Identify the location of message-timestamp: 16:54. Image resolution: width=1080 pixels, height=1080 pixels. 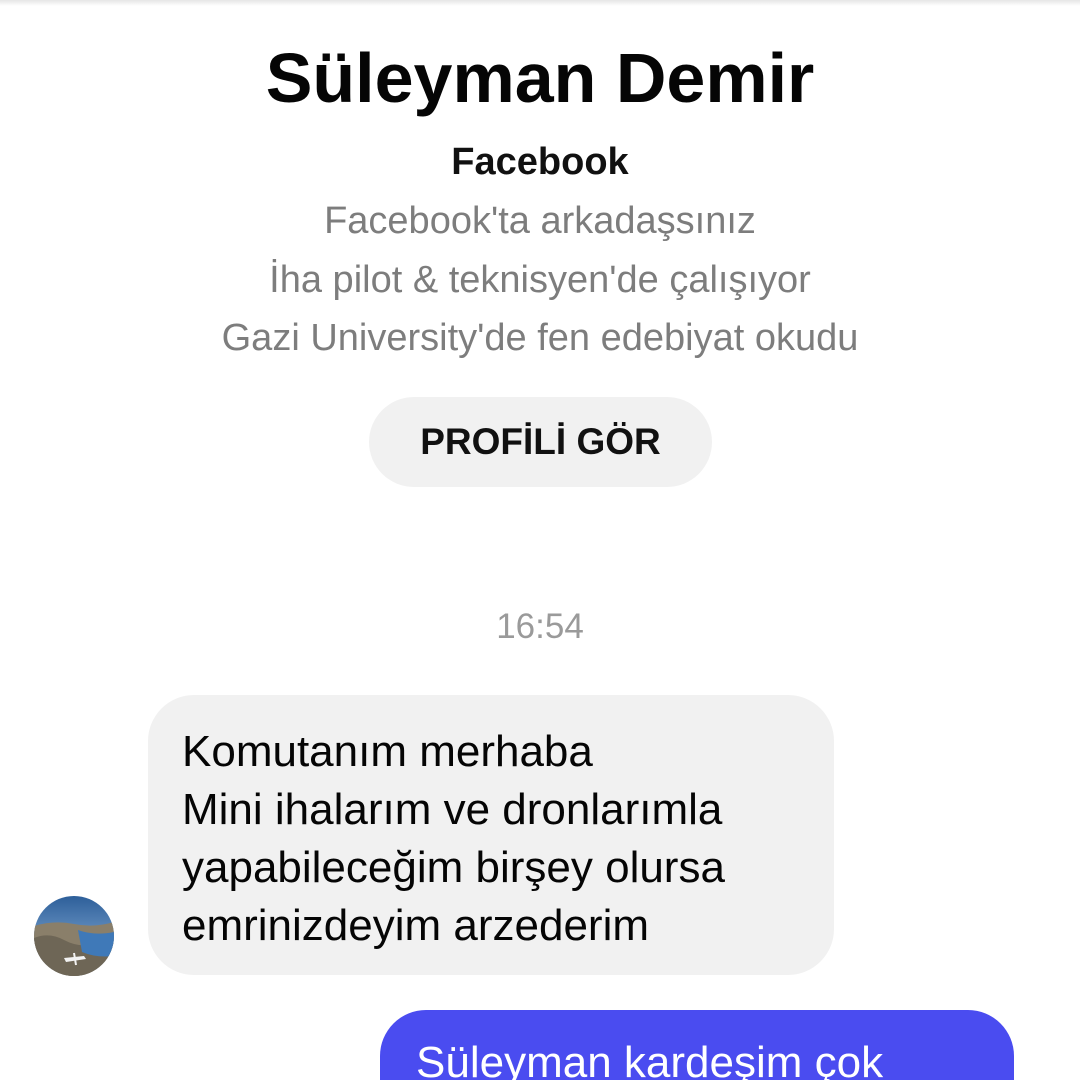
(540, 626).